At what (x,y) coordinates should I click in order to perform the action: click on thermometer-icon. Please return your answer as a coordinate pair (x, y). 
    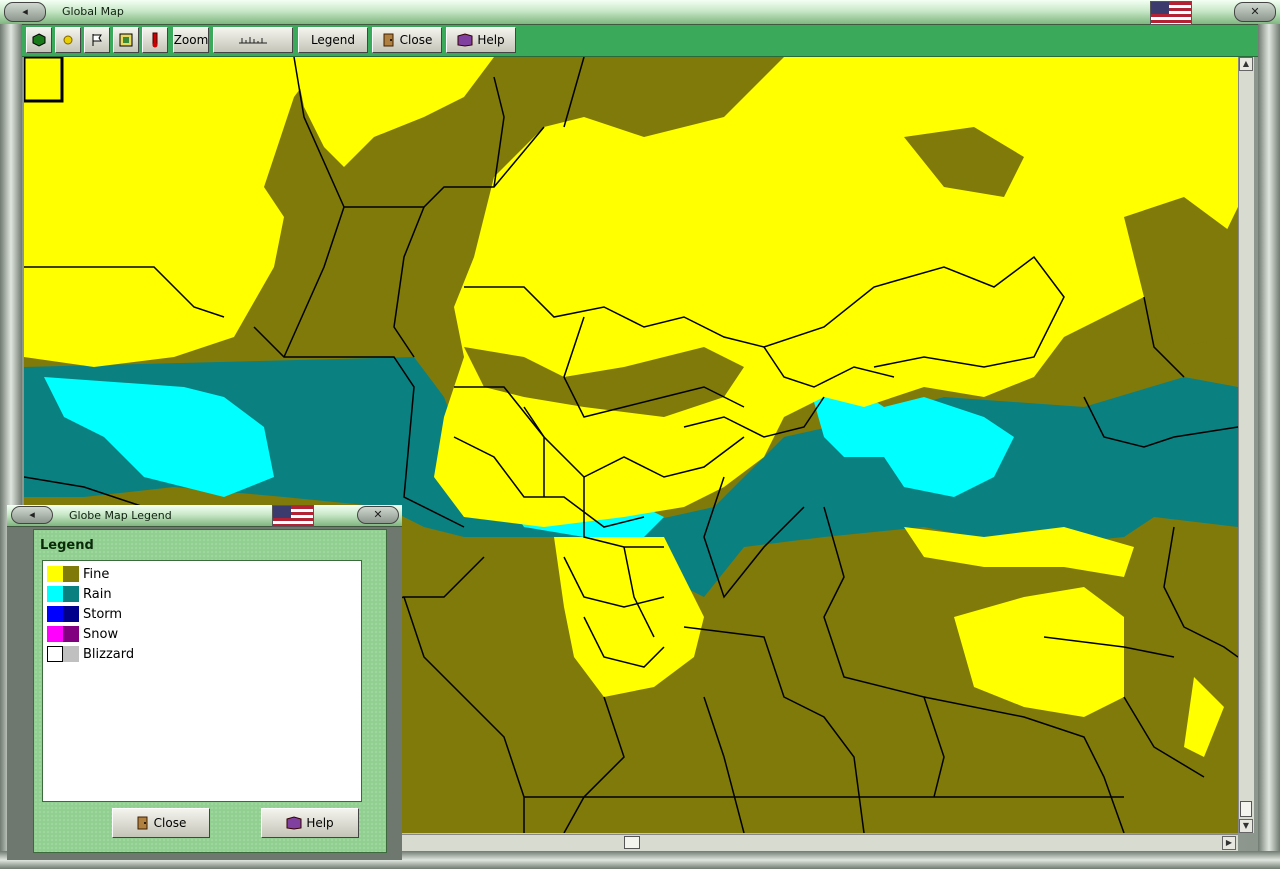
    Looking at the image, I should click on (155, 40).